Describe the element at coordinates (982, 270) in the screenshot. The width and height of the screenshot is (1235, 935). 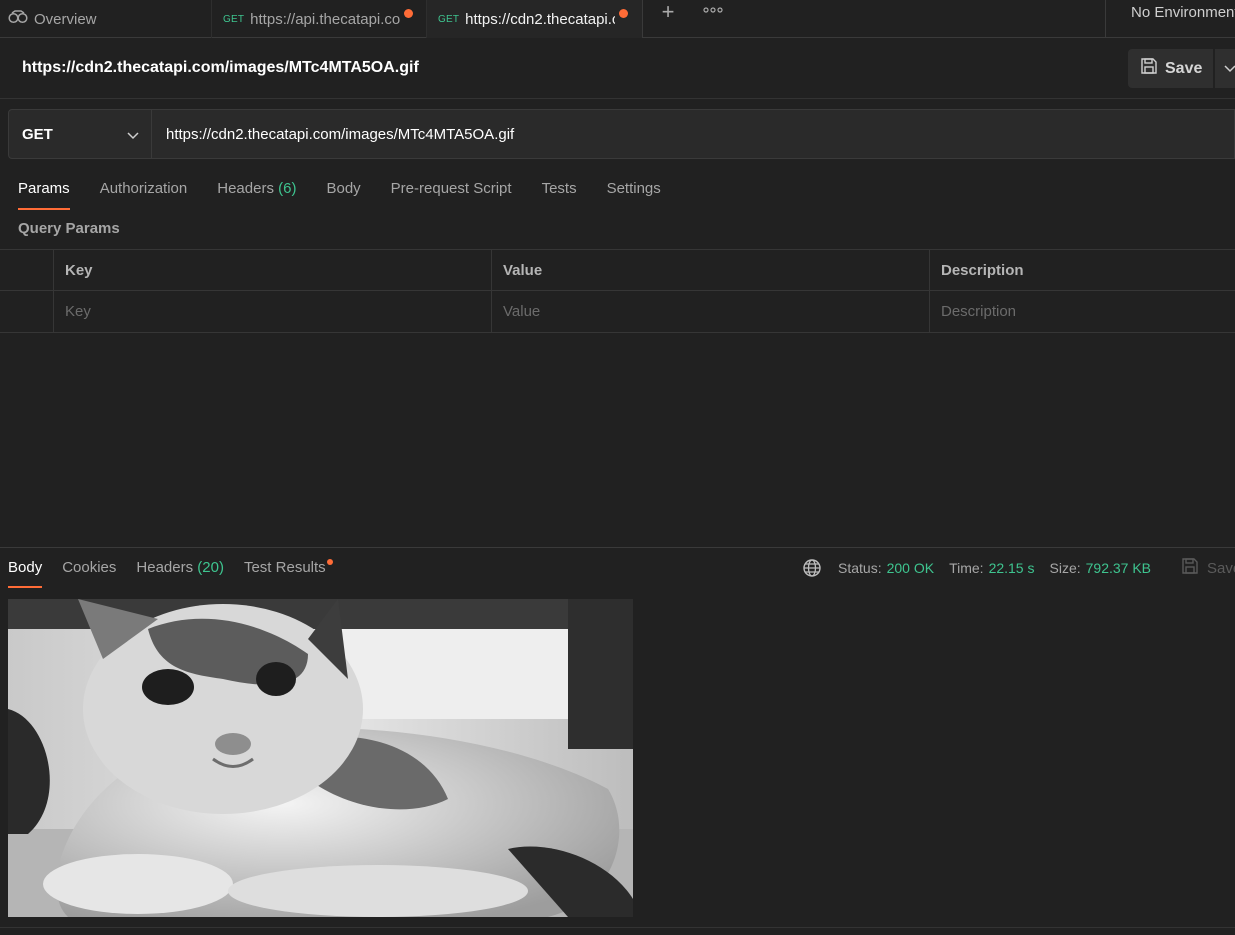
I see `column-header-description: Description` at that location.